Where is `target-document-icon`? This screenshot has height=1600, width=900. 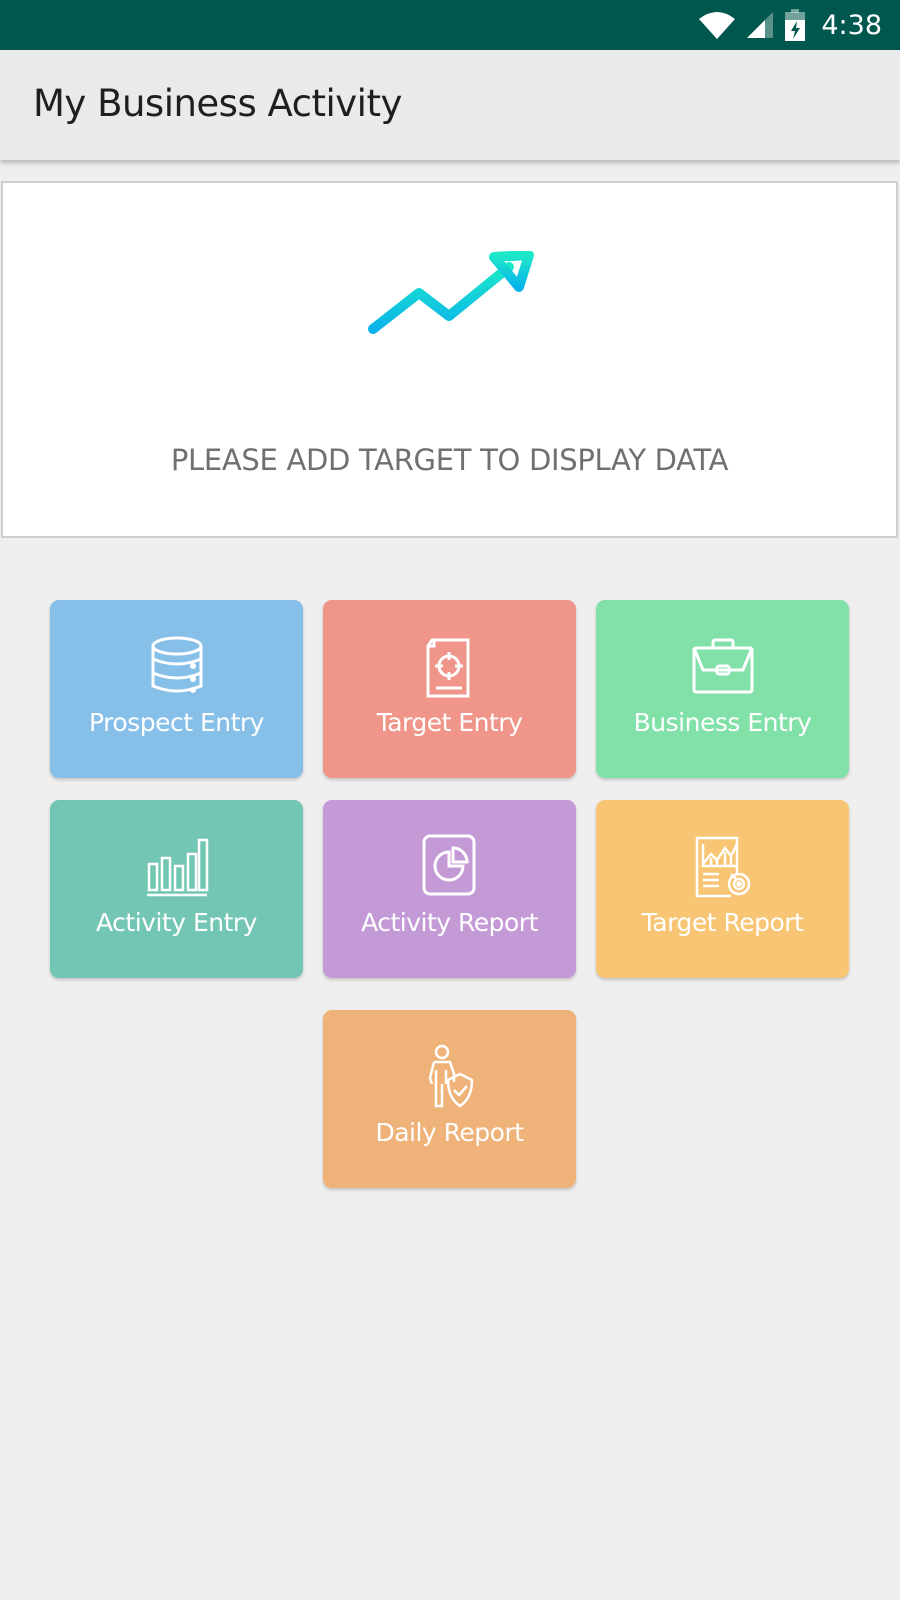
target-document-icon is located at coordinates (447, 668).